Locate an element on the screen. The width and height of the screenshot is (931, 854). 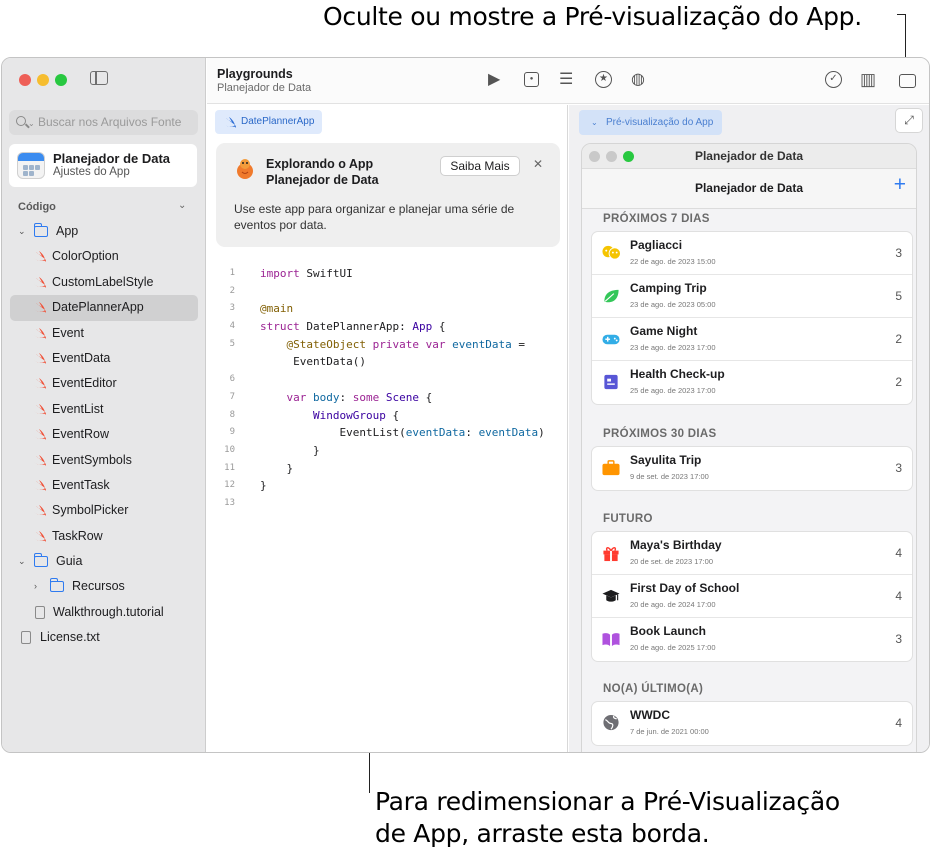
sidebar-item-label: Guia is located at coordinates (69, 561).